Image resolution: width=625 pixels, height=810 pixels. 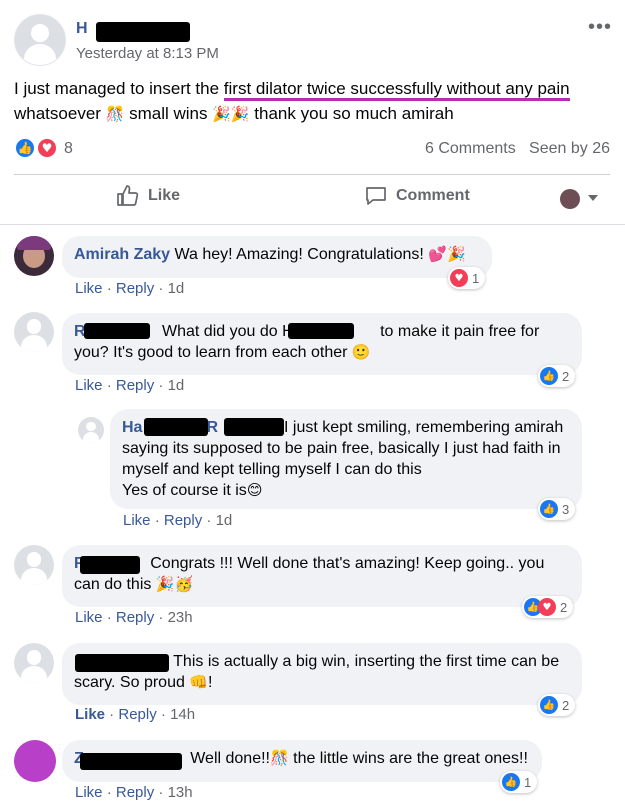 What do you see at coordinates (212, 427) in the screenshot?
I see `comment-author-name: R` at bounding box center [212, 427].